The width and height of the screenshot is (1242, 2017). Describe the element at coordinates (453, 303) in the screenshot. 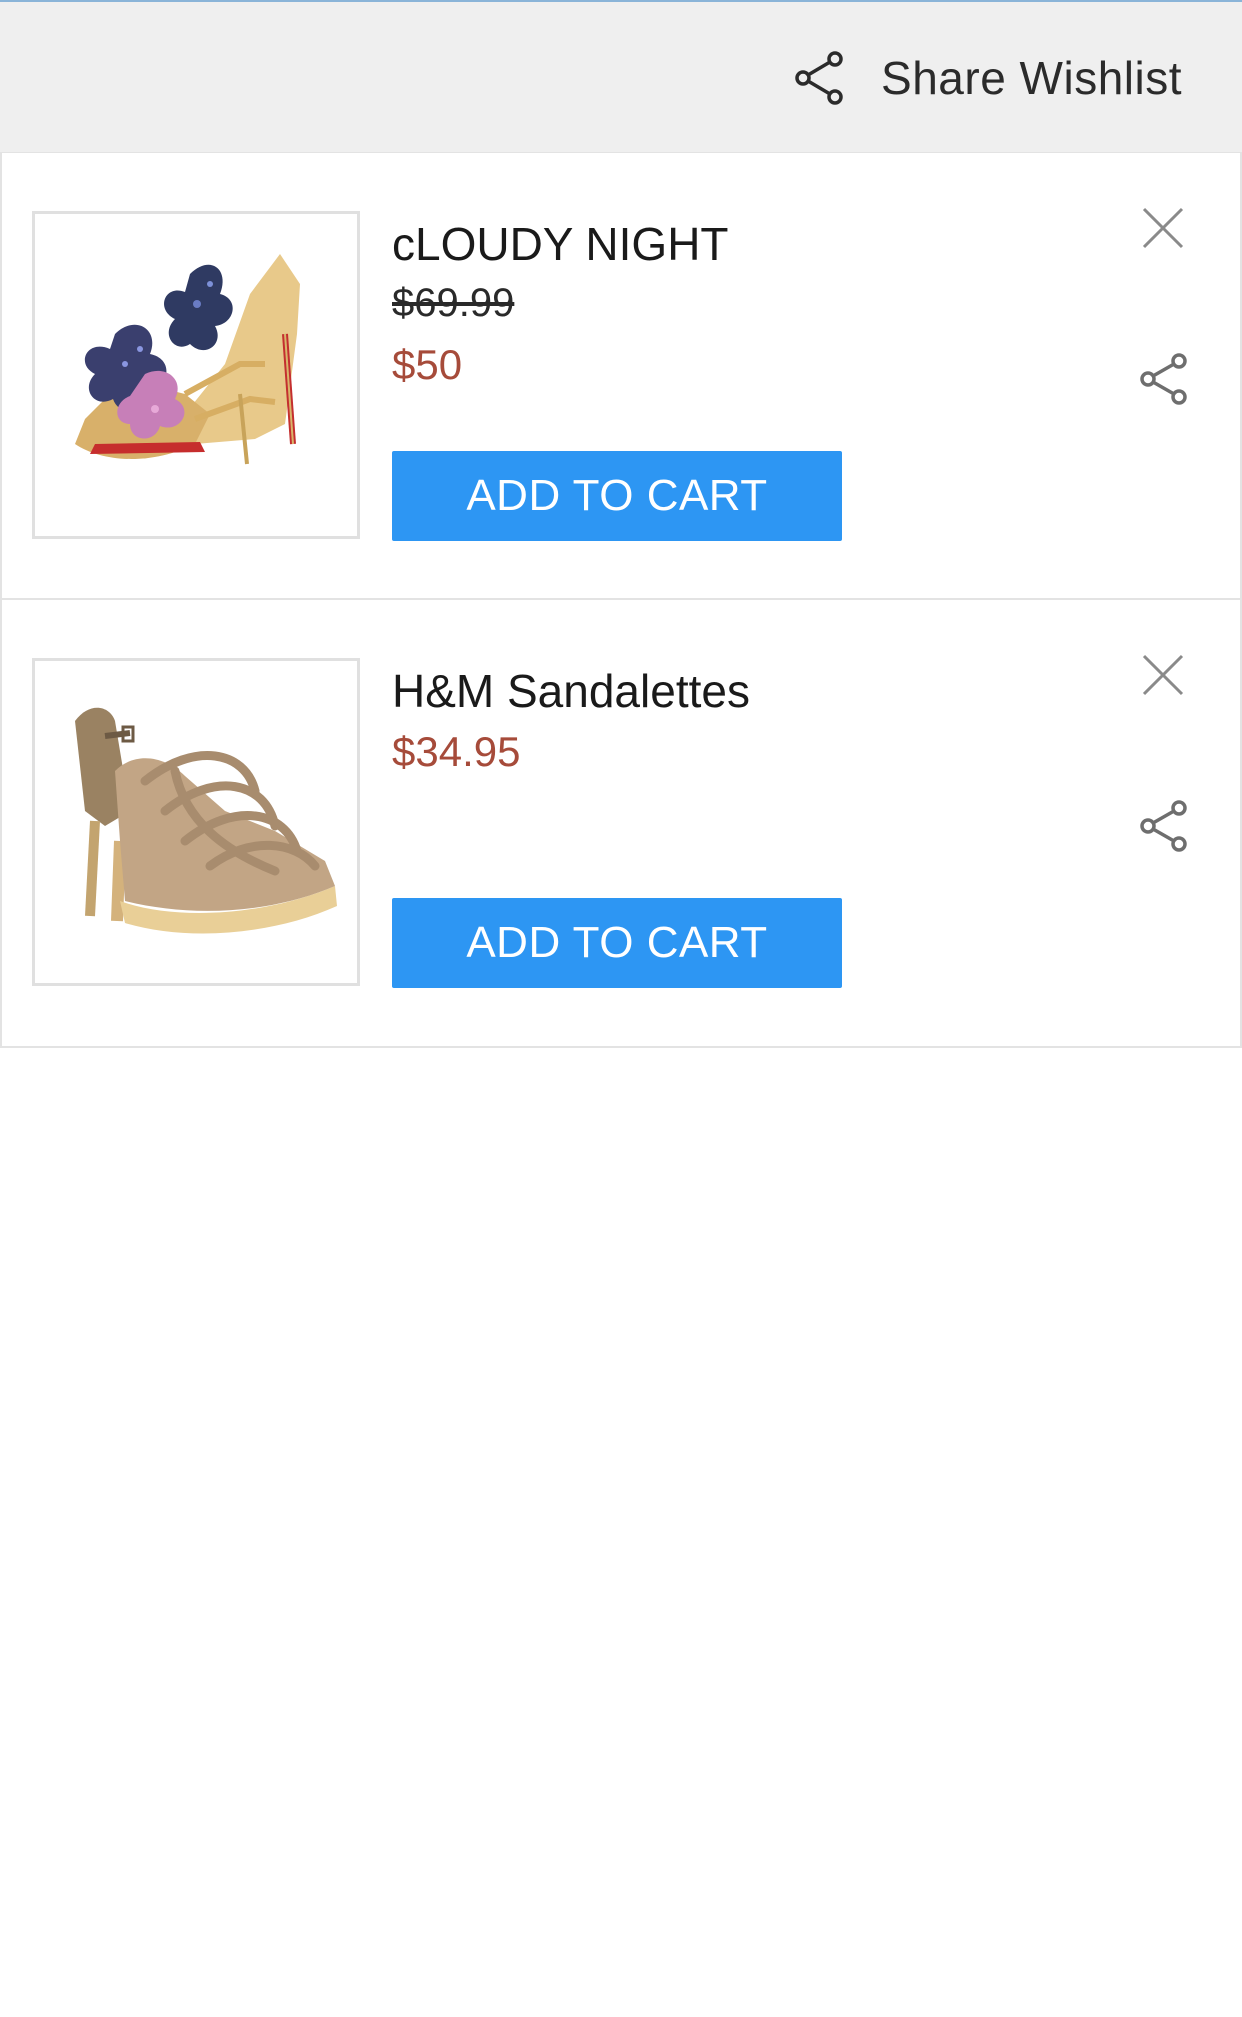

I see `original-price: $69.99` at that location.